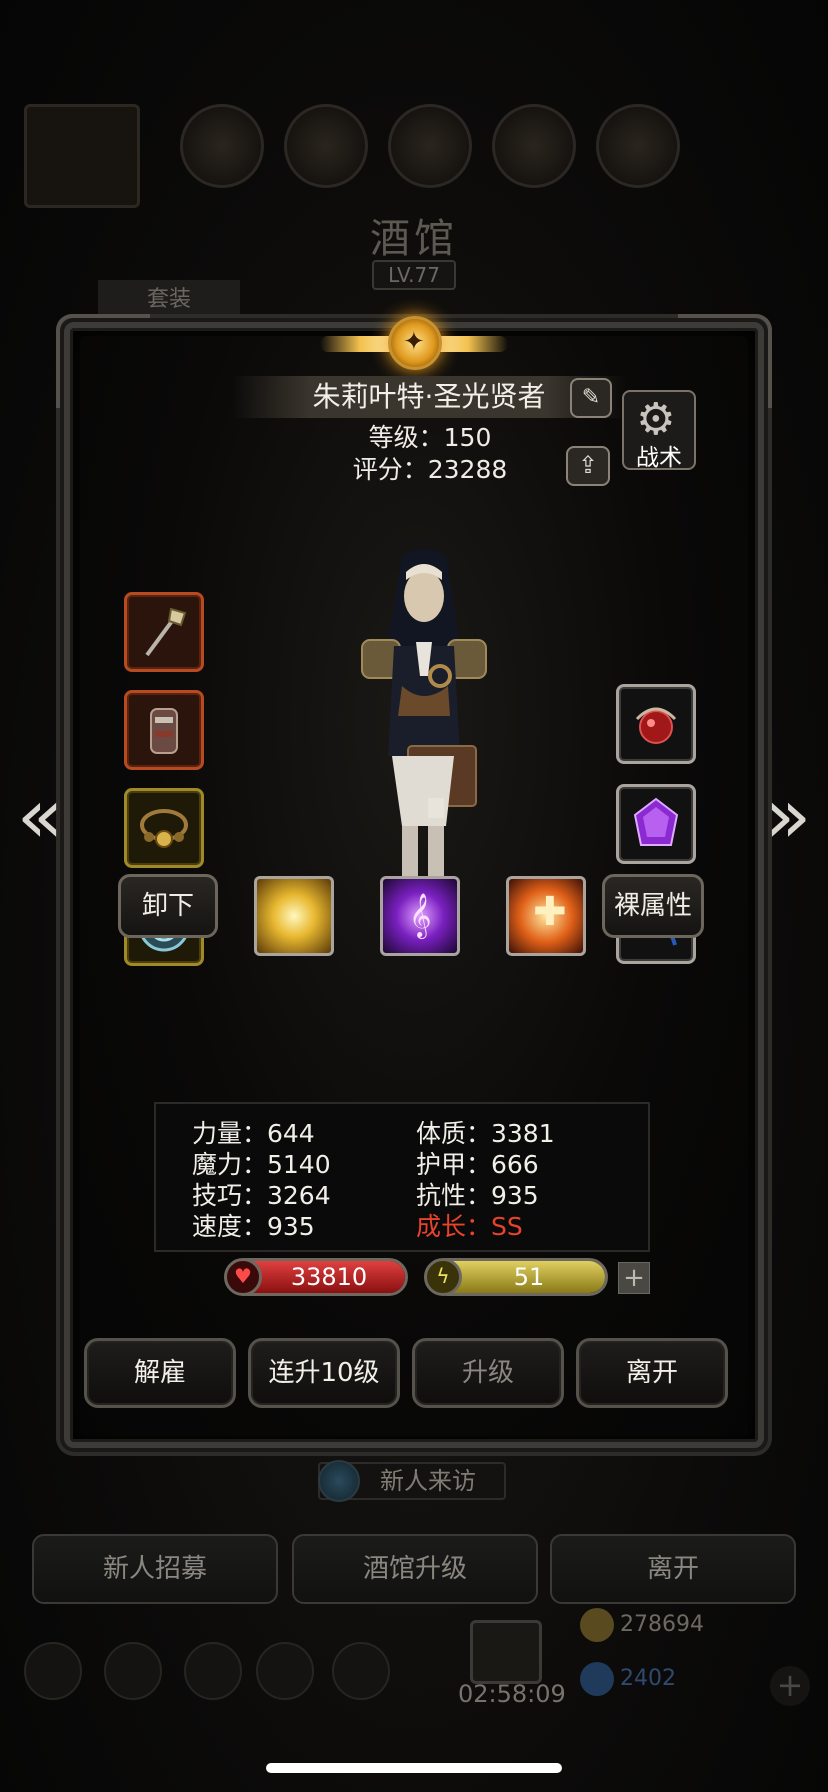 The image size is (828, 1792). I want to click on edit-name-button: ✎, so click(591, 398).